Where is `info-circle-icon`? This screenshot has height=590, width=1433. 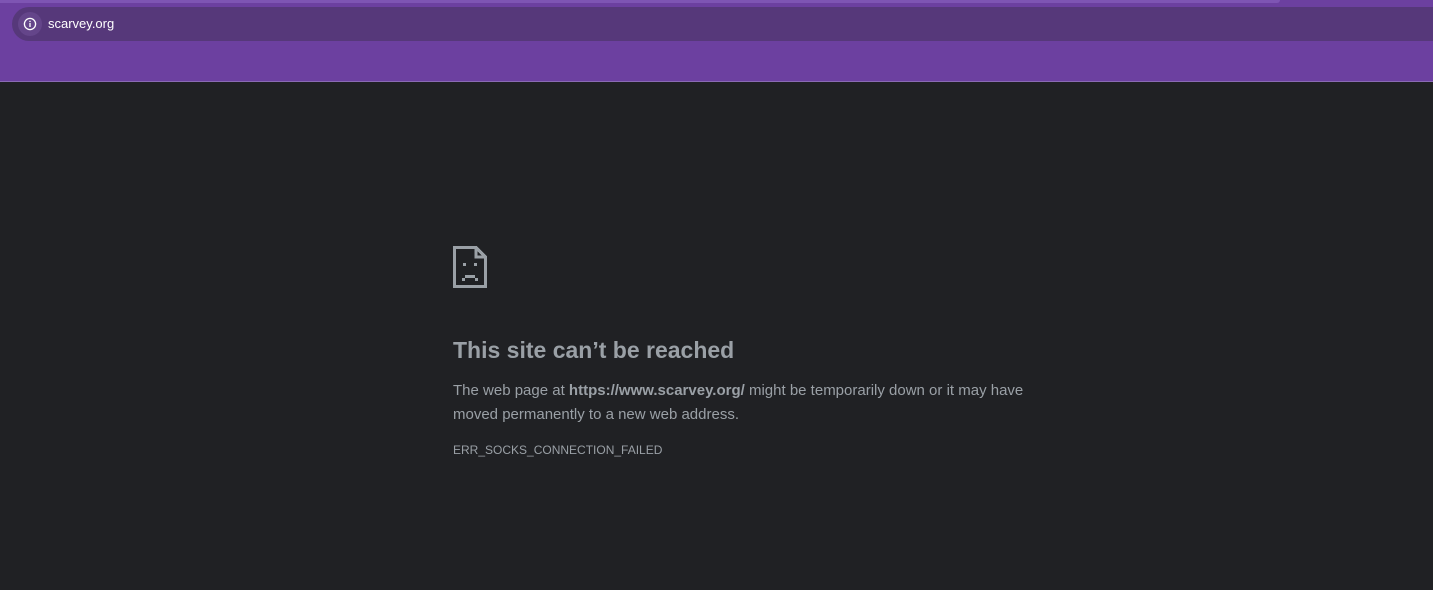 info-circle-icon is located at coordinates (30, 24).